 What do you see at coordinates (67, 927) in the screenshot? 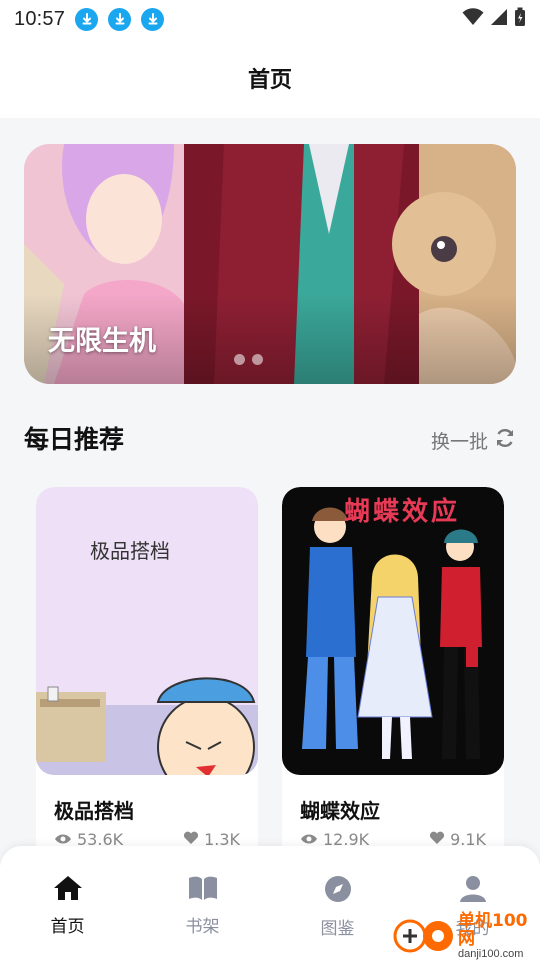
I see `nav-label: 首页` at bounding box center [67, 927].